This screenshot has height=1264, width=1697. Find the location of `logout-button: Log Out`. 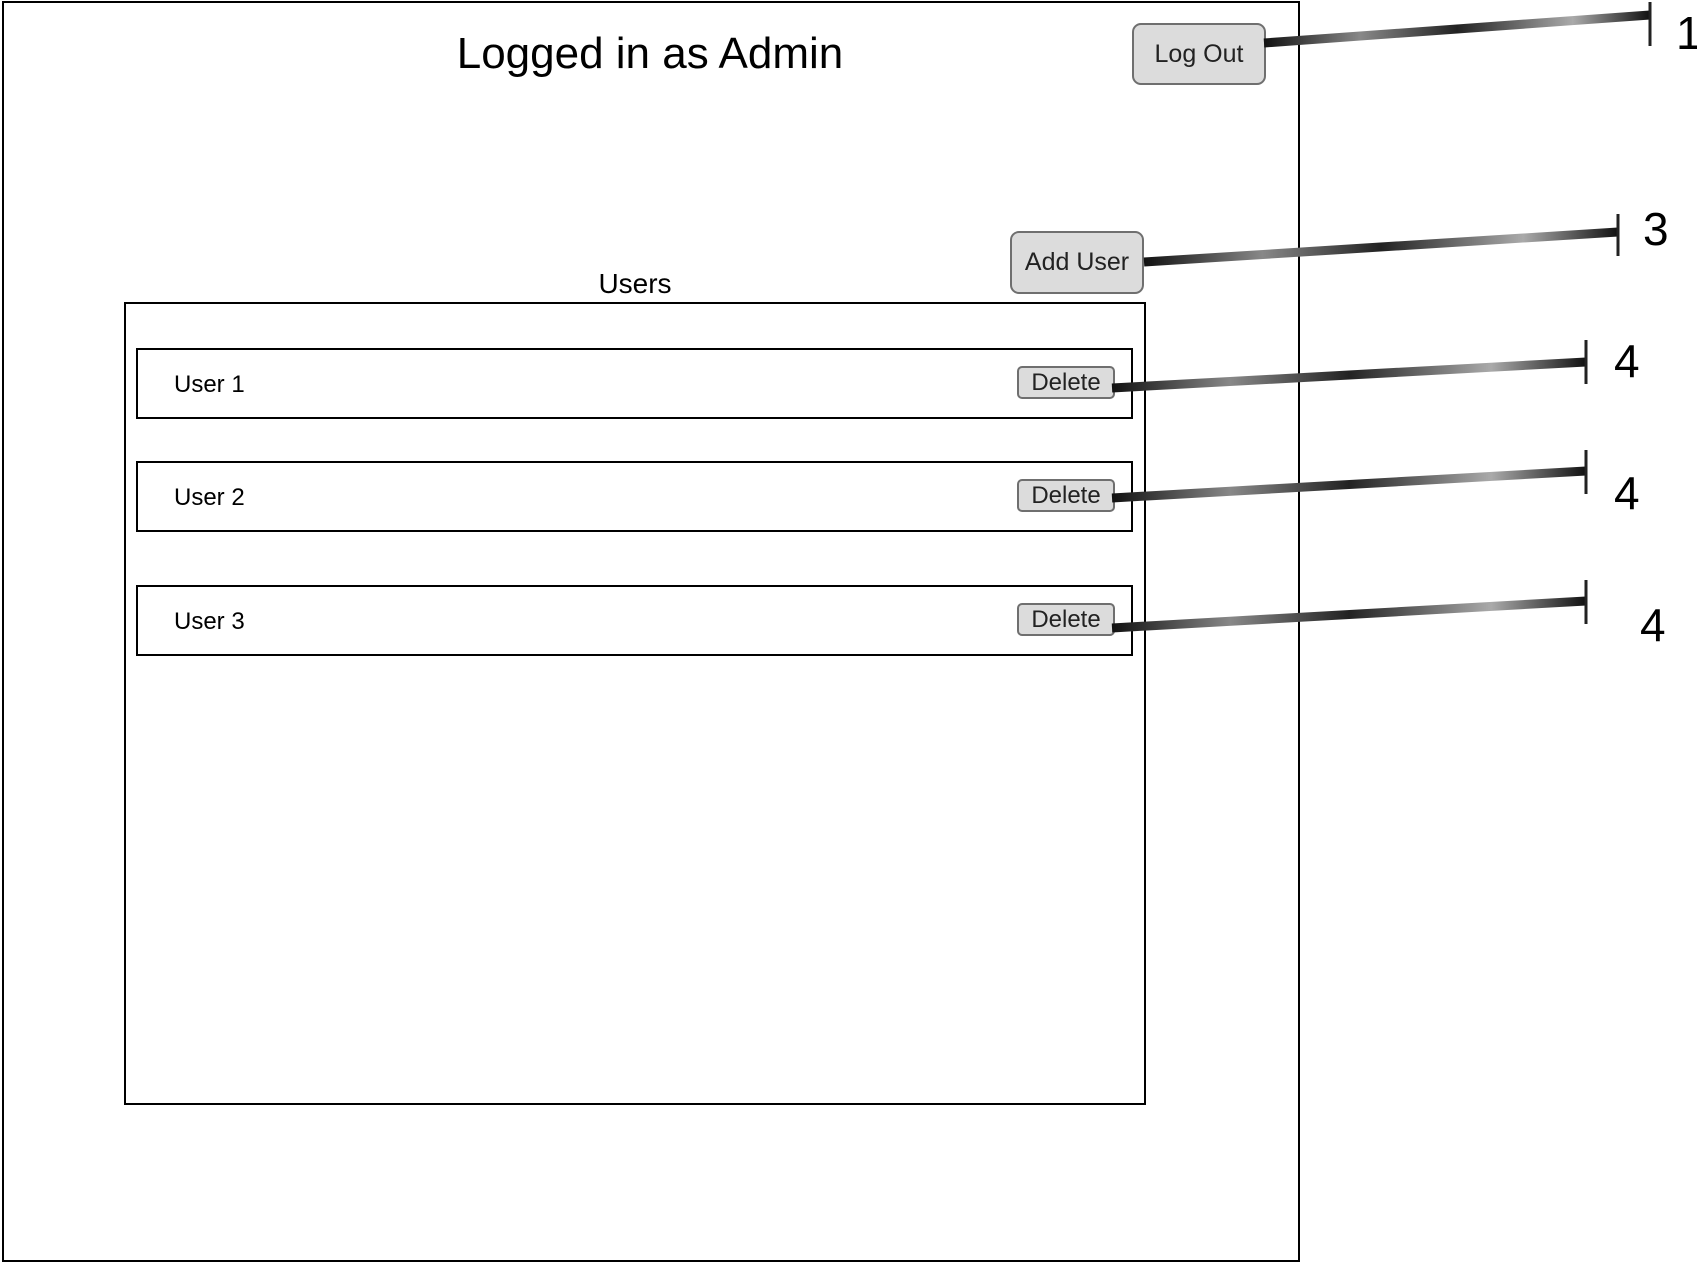

logout-button: Log Out is located at coordinates (1199, 54).